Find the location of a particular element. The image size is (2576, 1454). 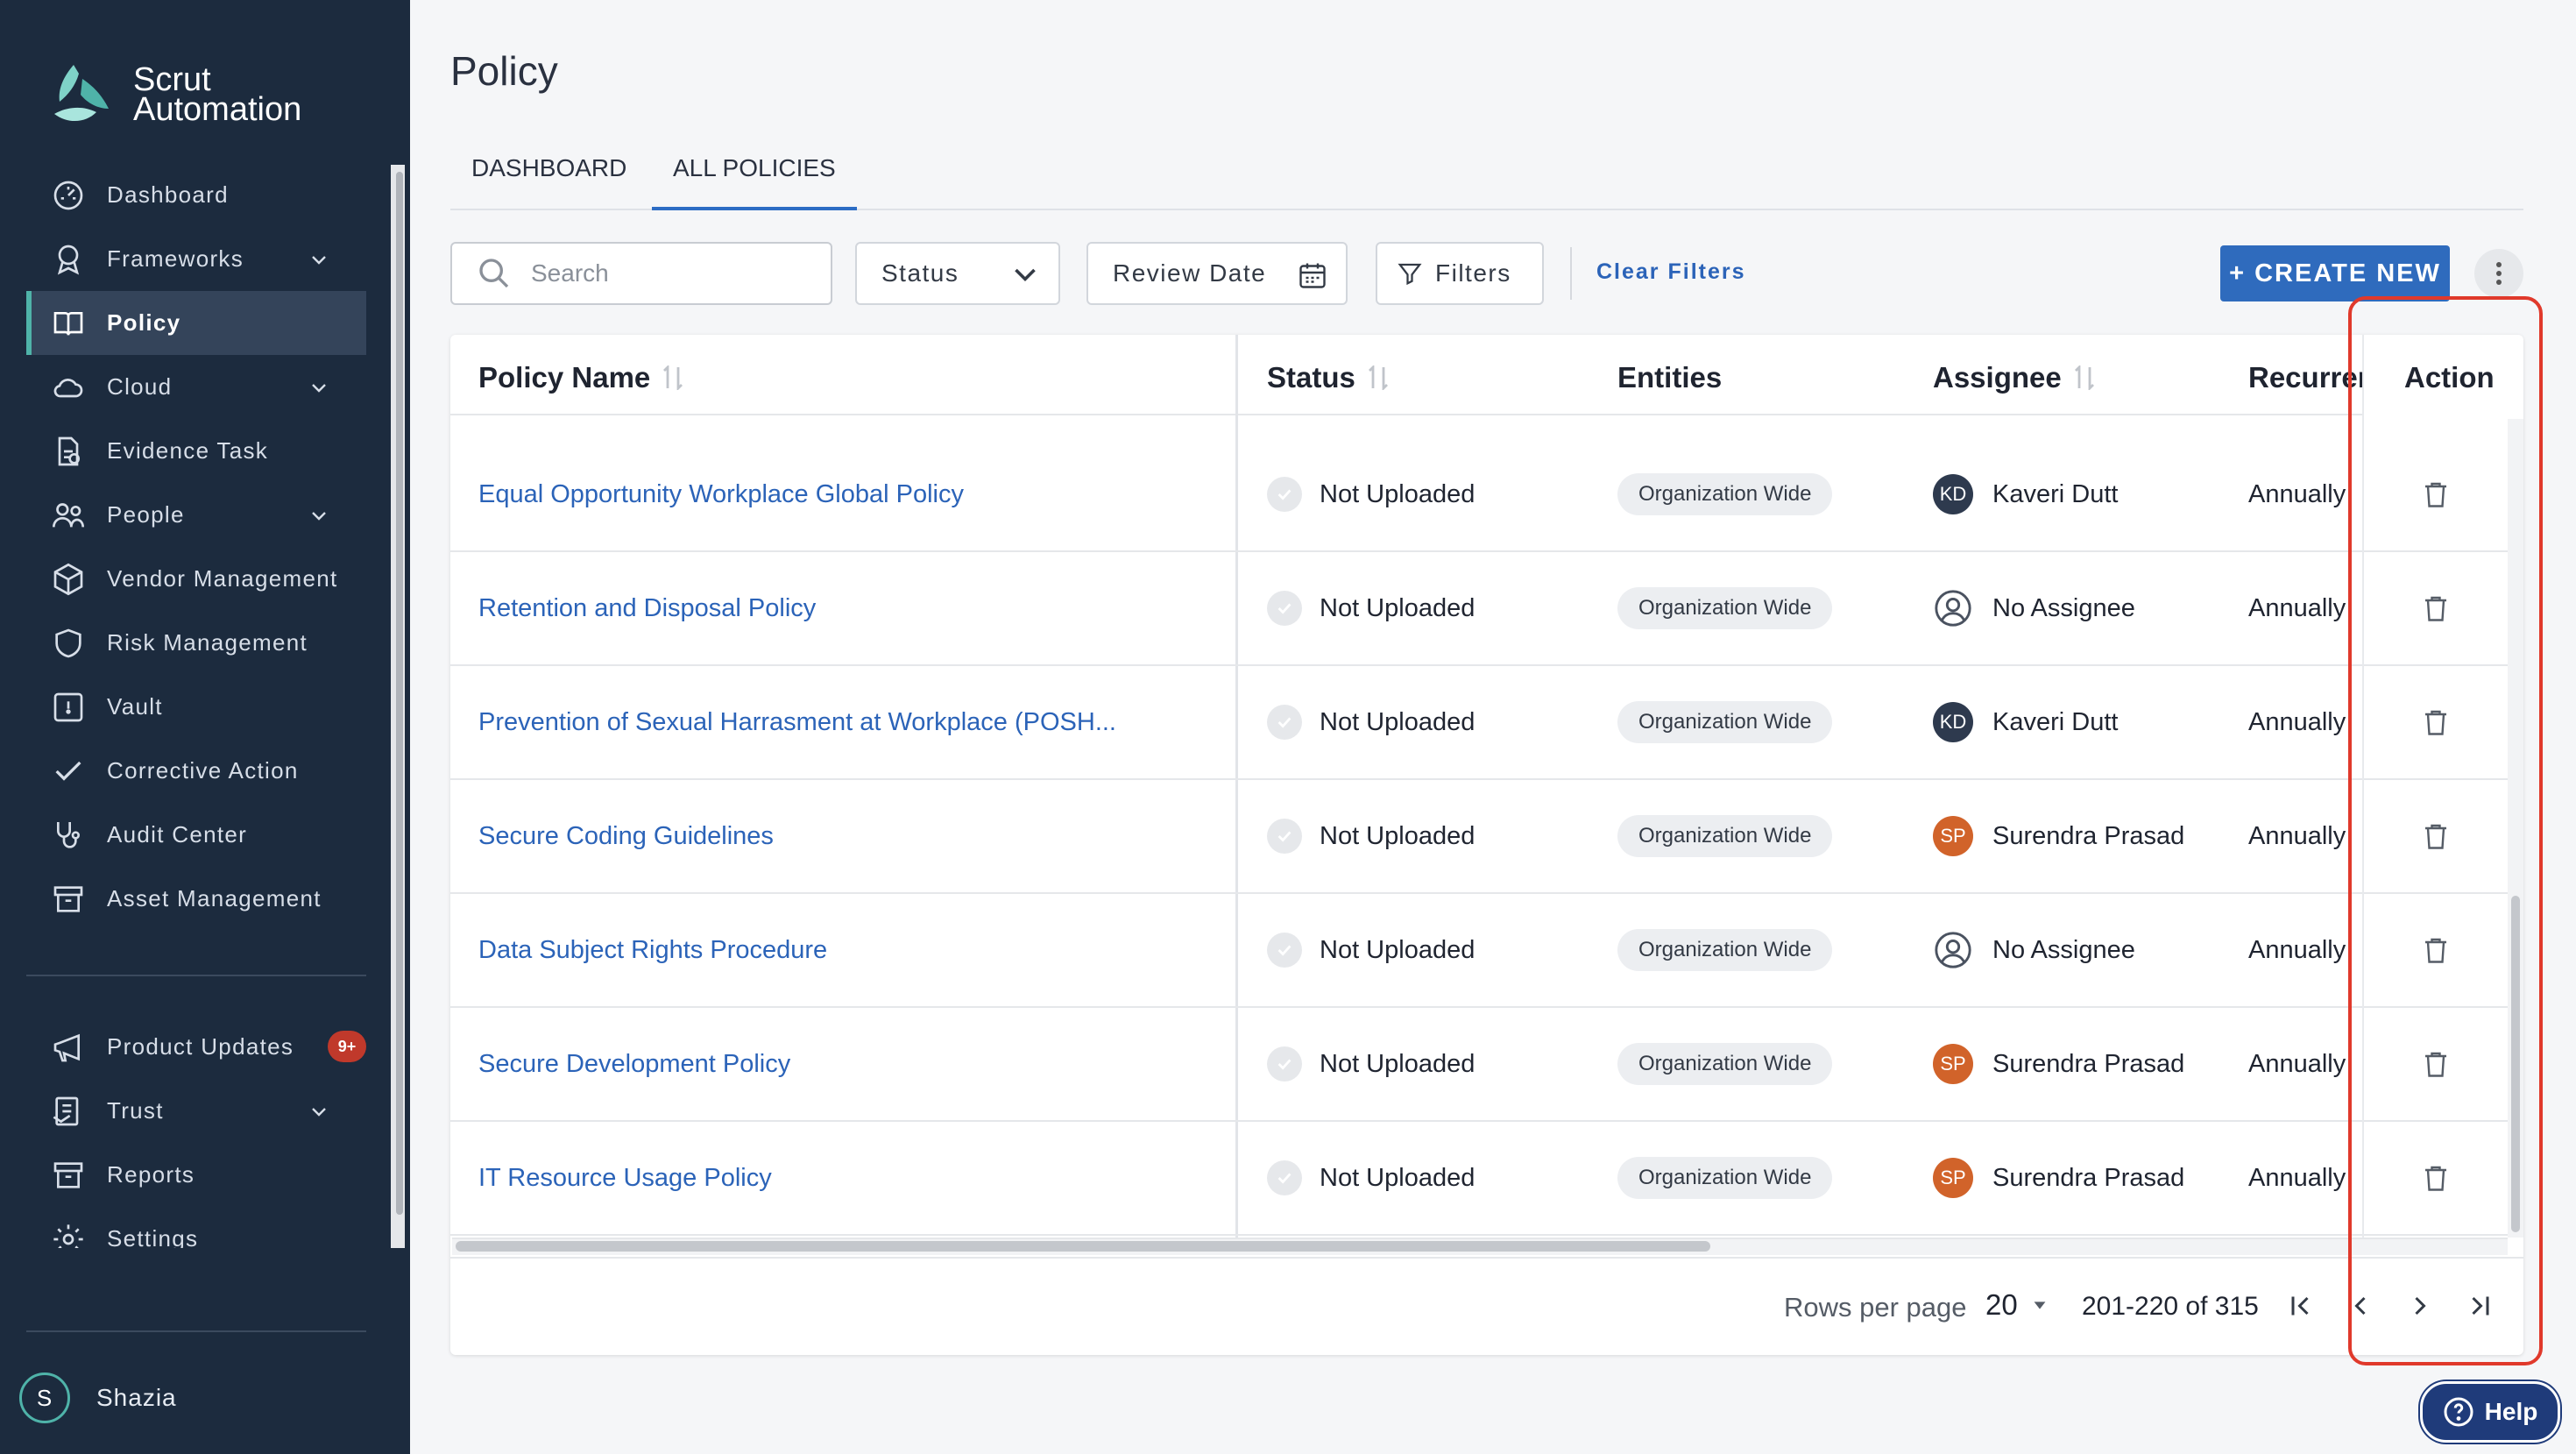

help-button: Help is located at coordinates (2490, 1412).